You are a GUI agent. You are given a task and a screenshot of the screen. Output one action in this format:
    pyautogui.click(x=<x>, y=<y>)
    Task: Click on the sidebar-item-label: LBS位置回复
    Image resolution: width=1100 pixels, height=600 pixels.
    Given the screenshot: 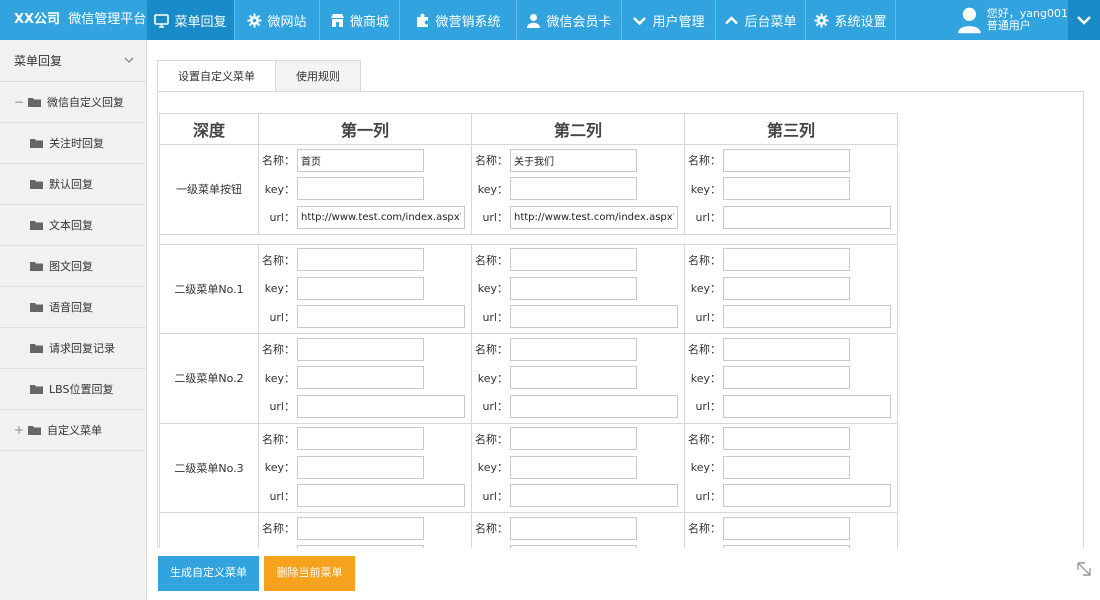 What is the action you would take?
    pyautogui.click(x=81, y=389)
    